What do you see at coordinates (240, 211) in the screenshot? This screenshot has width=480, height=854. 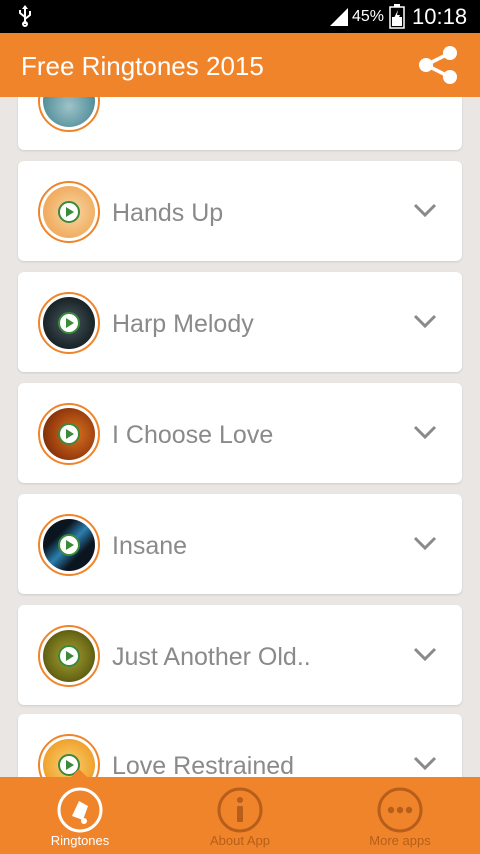 I see `ringtone-card: Hands Up` at bounding box center [240, 211].